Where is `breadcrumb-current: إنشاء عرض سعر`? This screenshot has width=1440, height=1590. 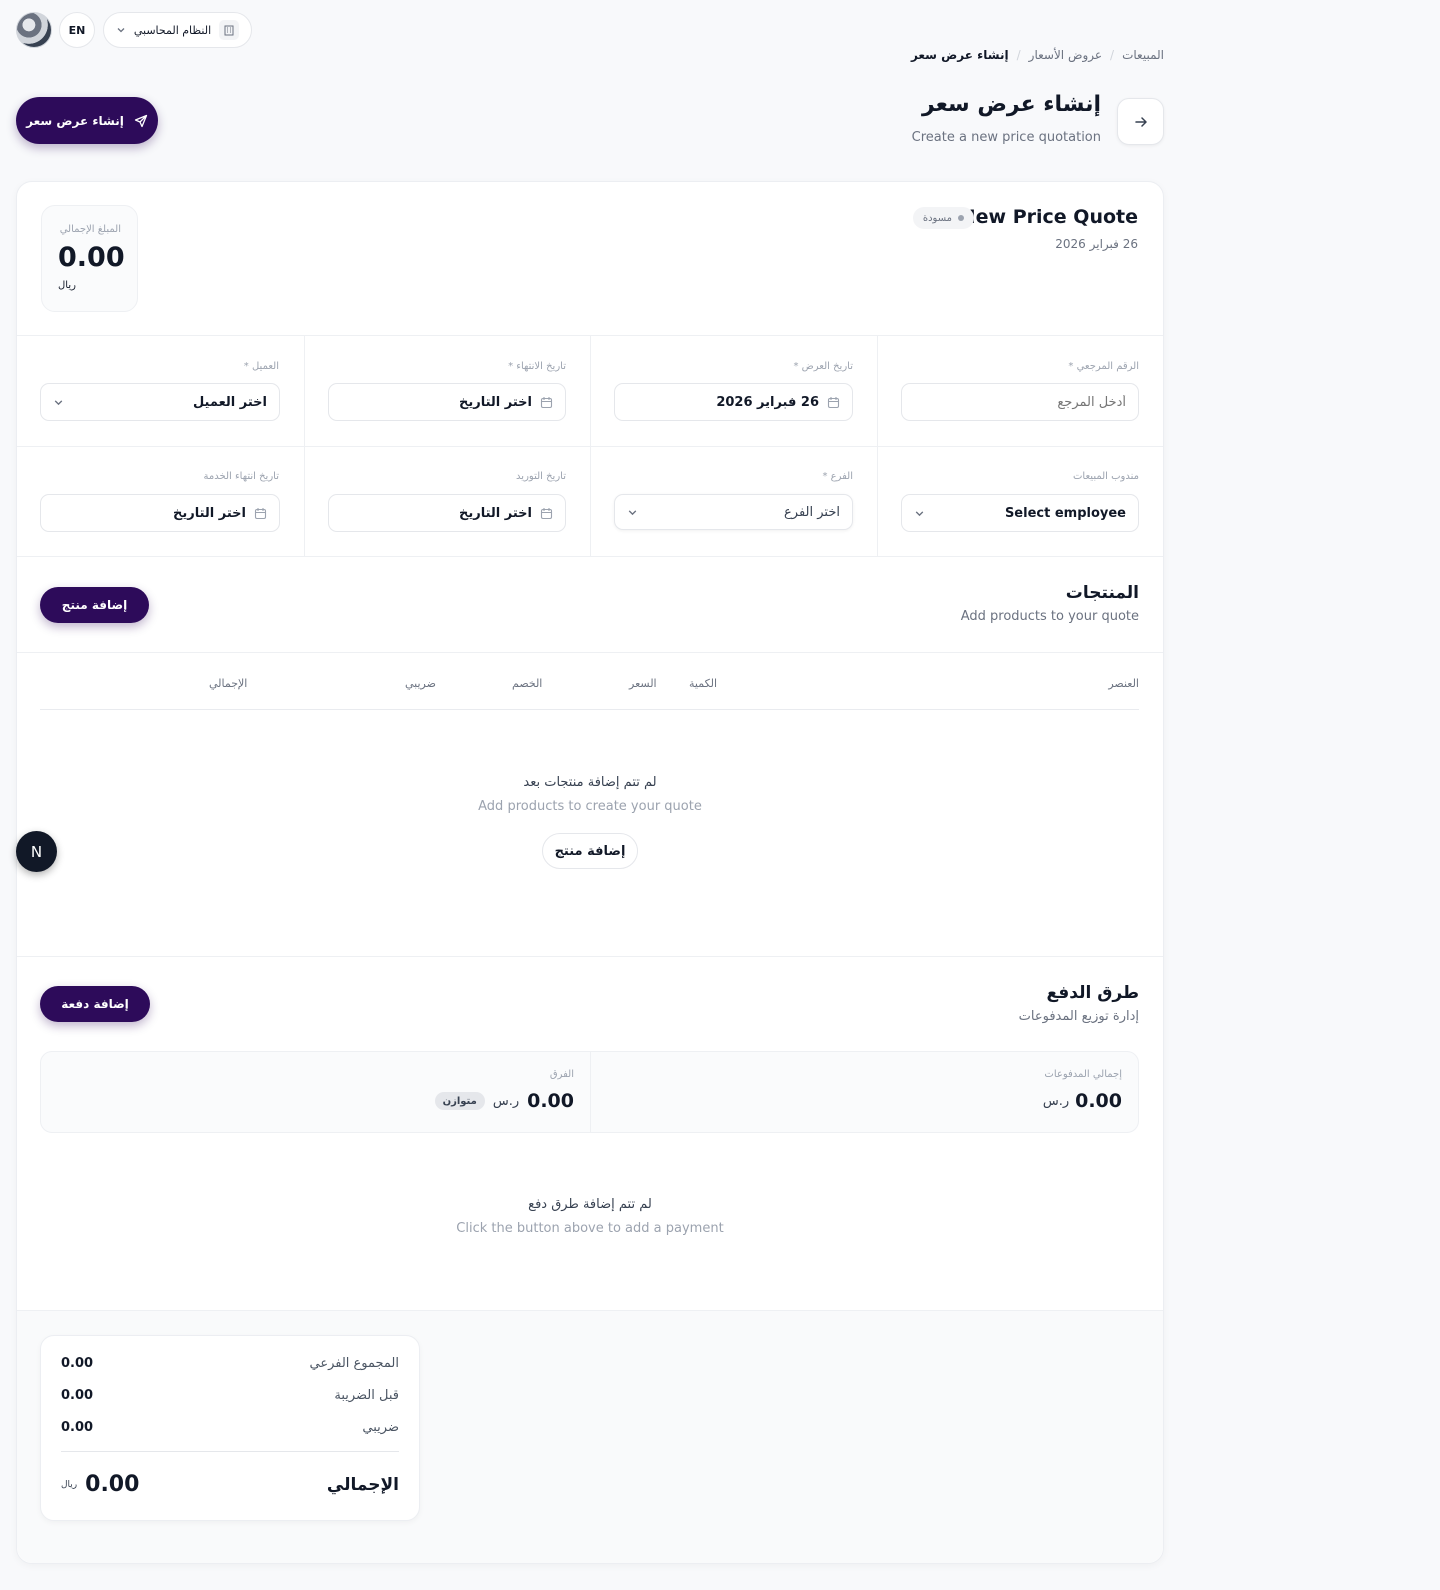
breadcrumb-current: إنشاء عرض سعر is located at coordinates (959, 55).